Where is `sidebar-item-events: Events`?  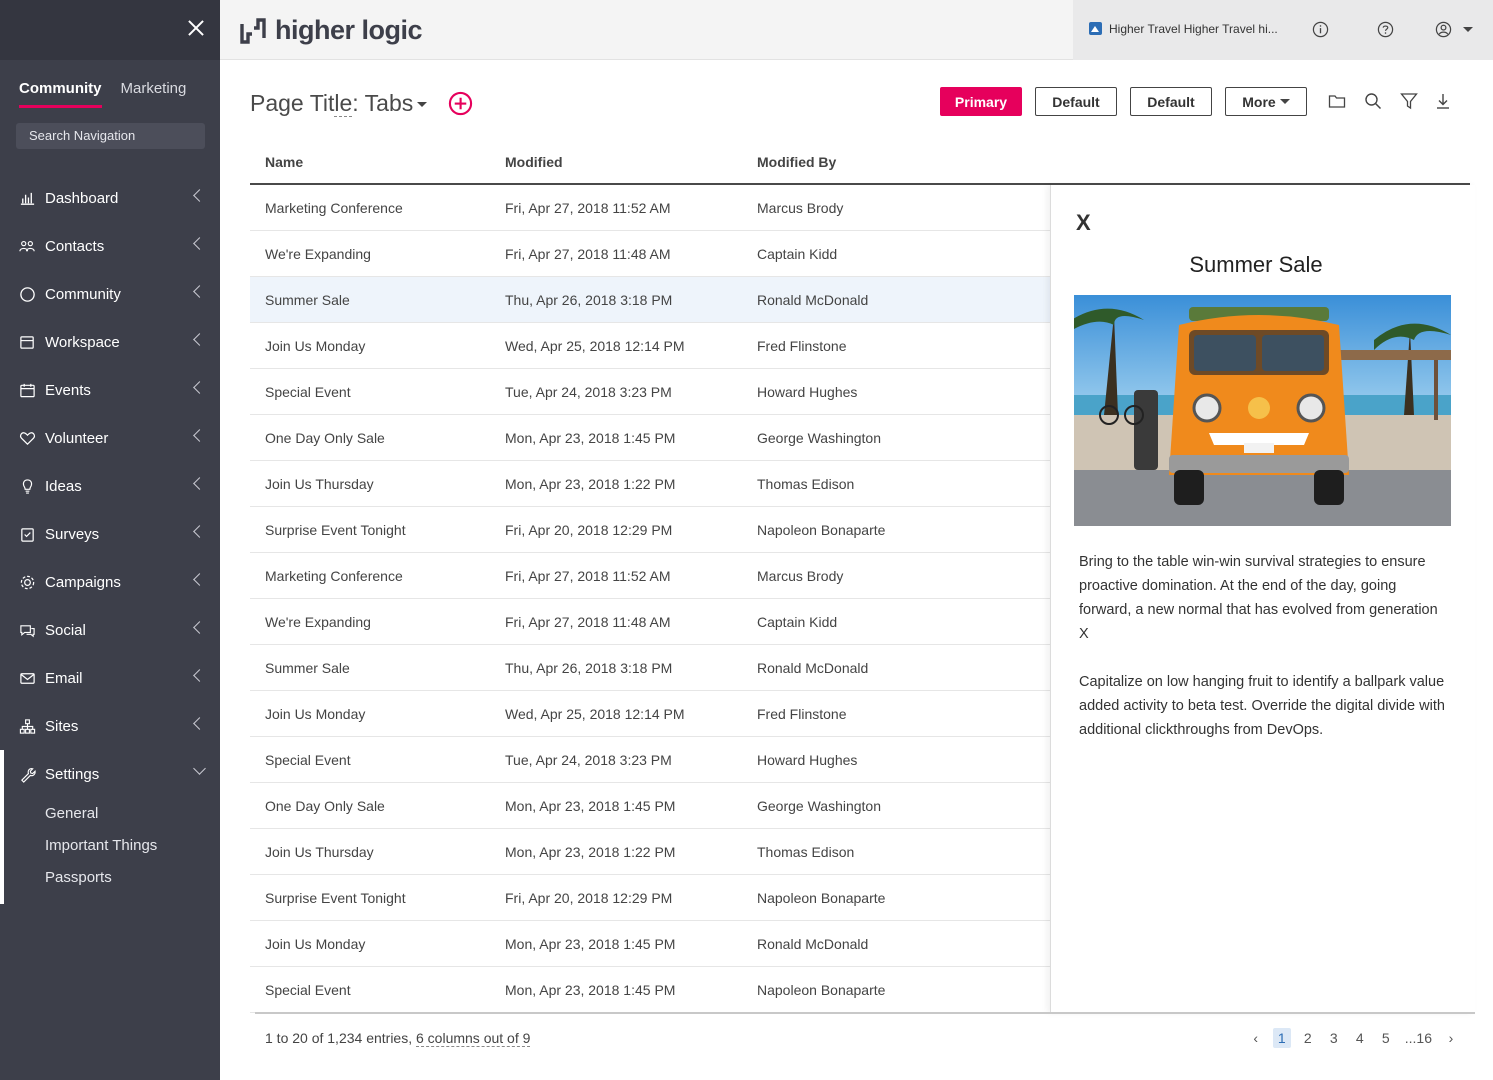 sidebar-item-events: Events is located at coordinates (110, 390).